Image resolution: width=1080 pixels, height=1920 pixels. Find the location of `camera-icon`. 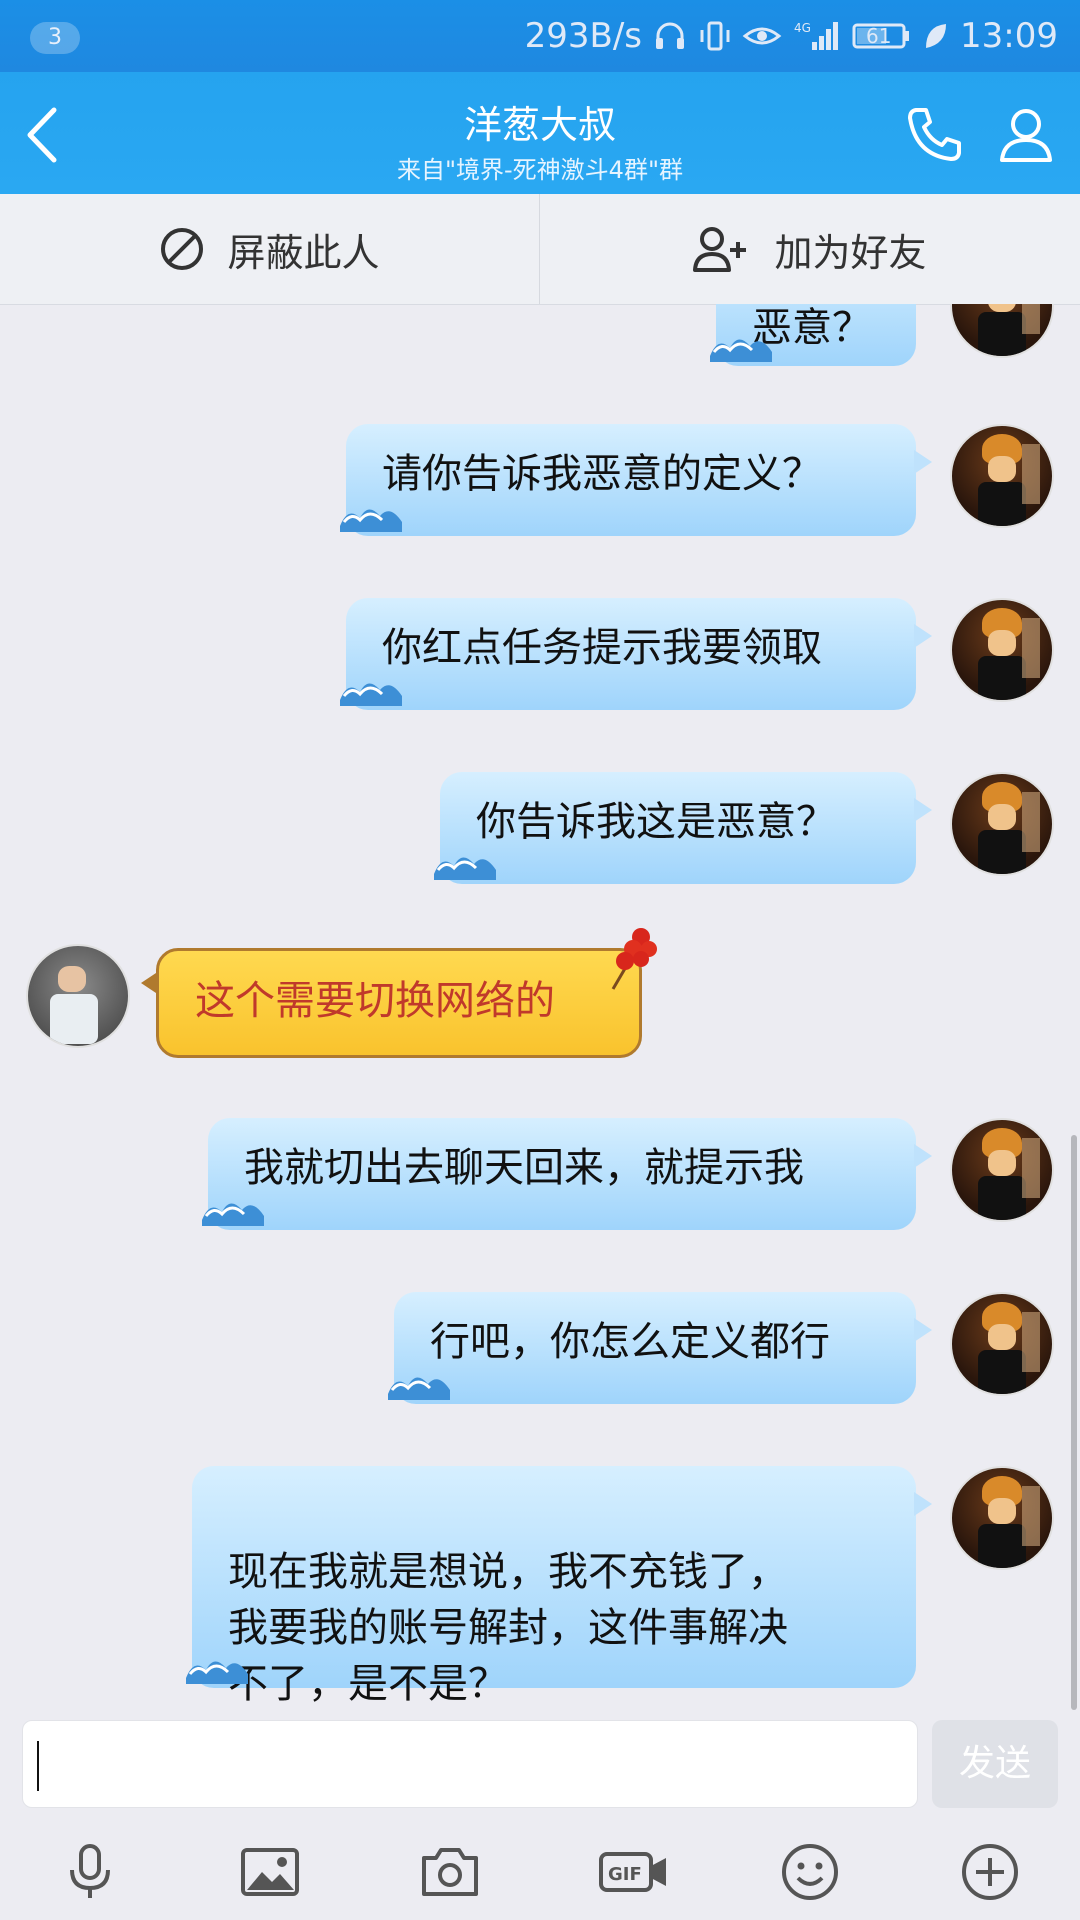

camera-icon is located at coordinates (450, 1872).